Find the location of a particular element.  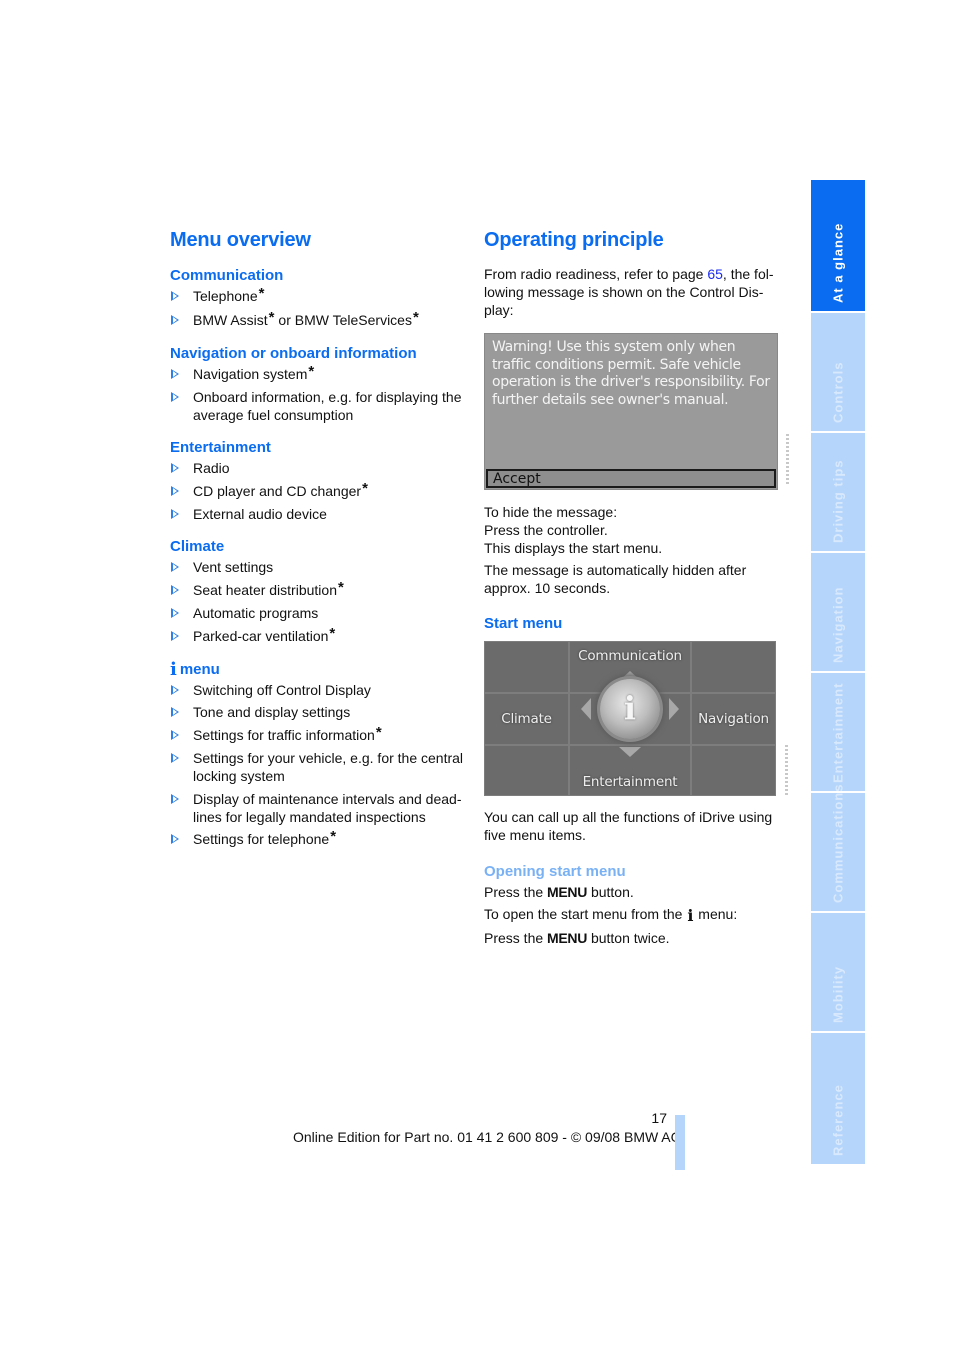

controller-knob-icon: i is located at coordinates (630, 709).